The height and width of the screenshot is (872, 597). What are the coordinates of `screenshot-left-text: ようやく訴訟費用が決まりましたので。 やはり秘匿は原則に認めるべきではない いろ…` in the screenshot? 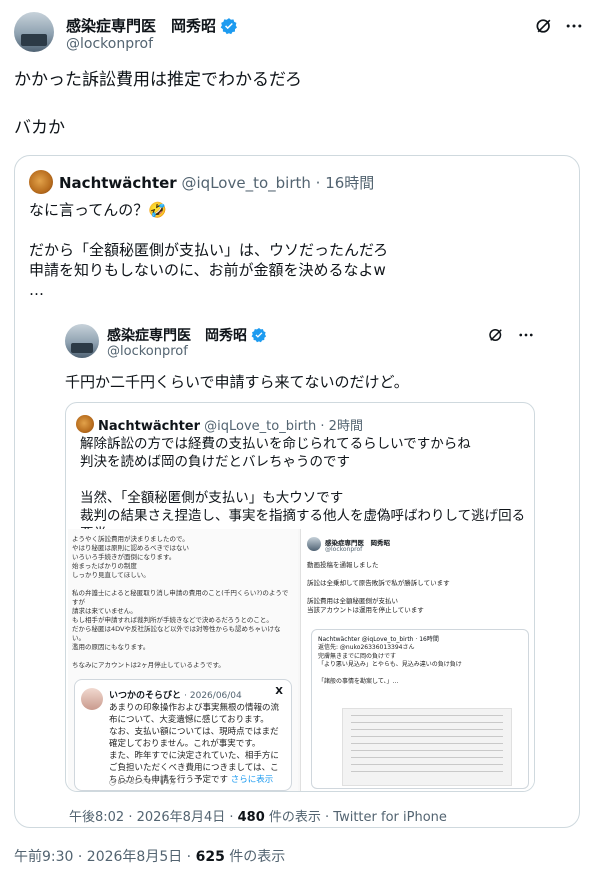 It's located at (180, 602).